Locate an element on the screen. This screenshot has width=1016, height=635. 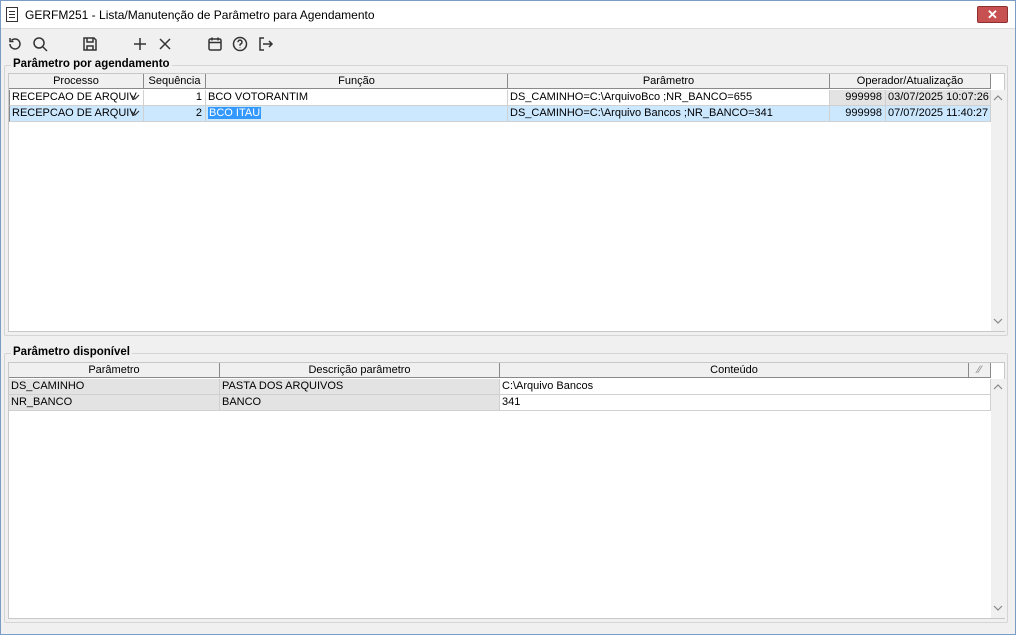
param-name-cell: NR_BANCO is located at coordinates (114, 403).